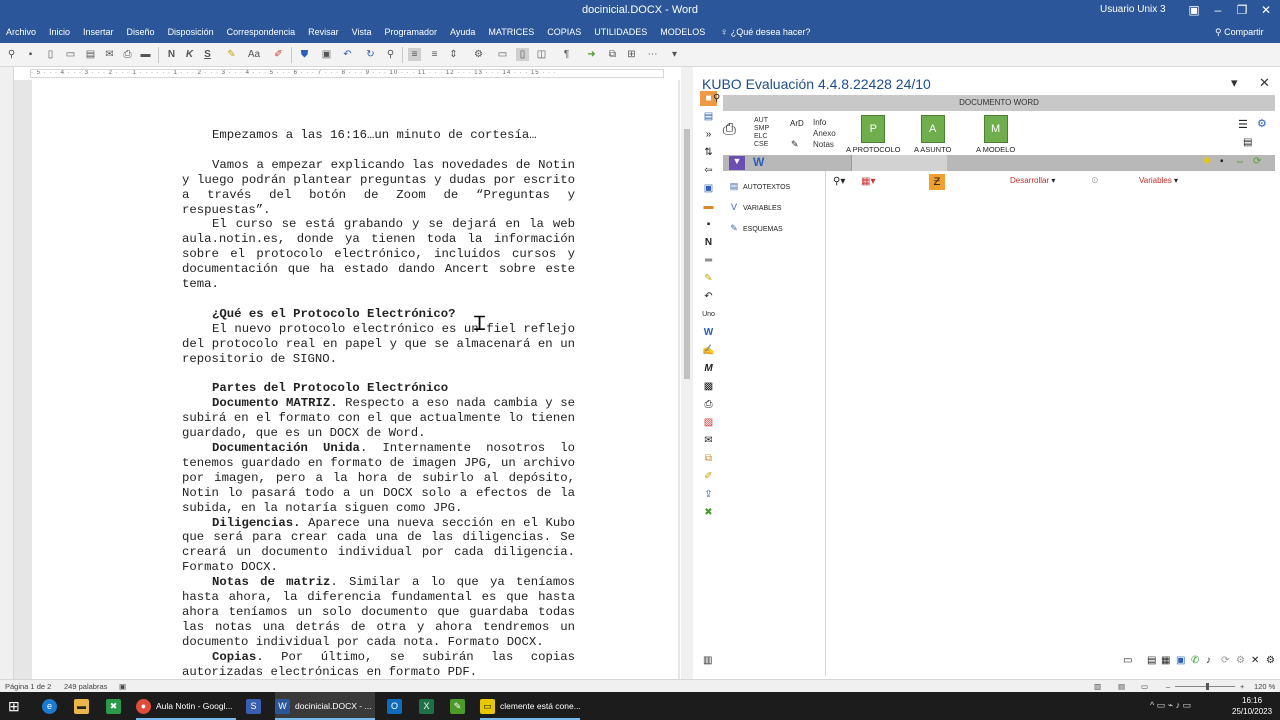 Image resolution: width=1280 pixels, height=720 pixels. What do you see at coordinates (1239, 32) in the screenshot?
I see `share-button: ⚲ Compartir` at bounding box center [1239, 32].